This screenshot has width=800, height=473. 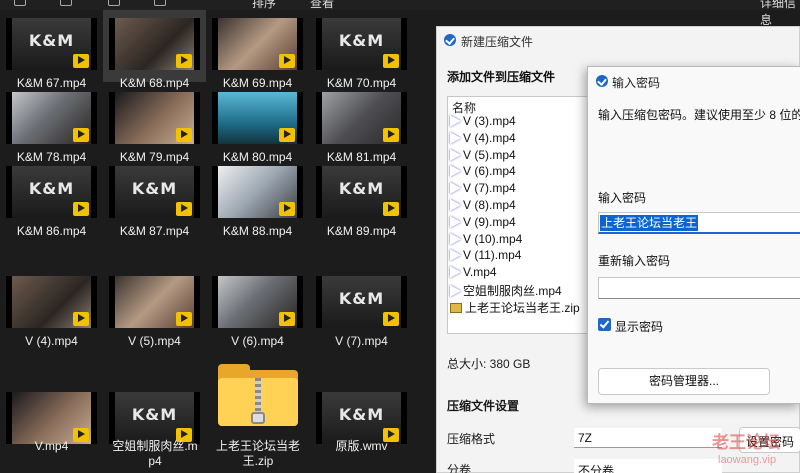 I want to click on file-name: 原版.wmv, so click(x=361, y=446).